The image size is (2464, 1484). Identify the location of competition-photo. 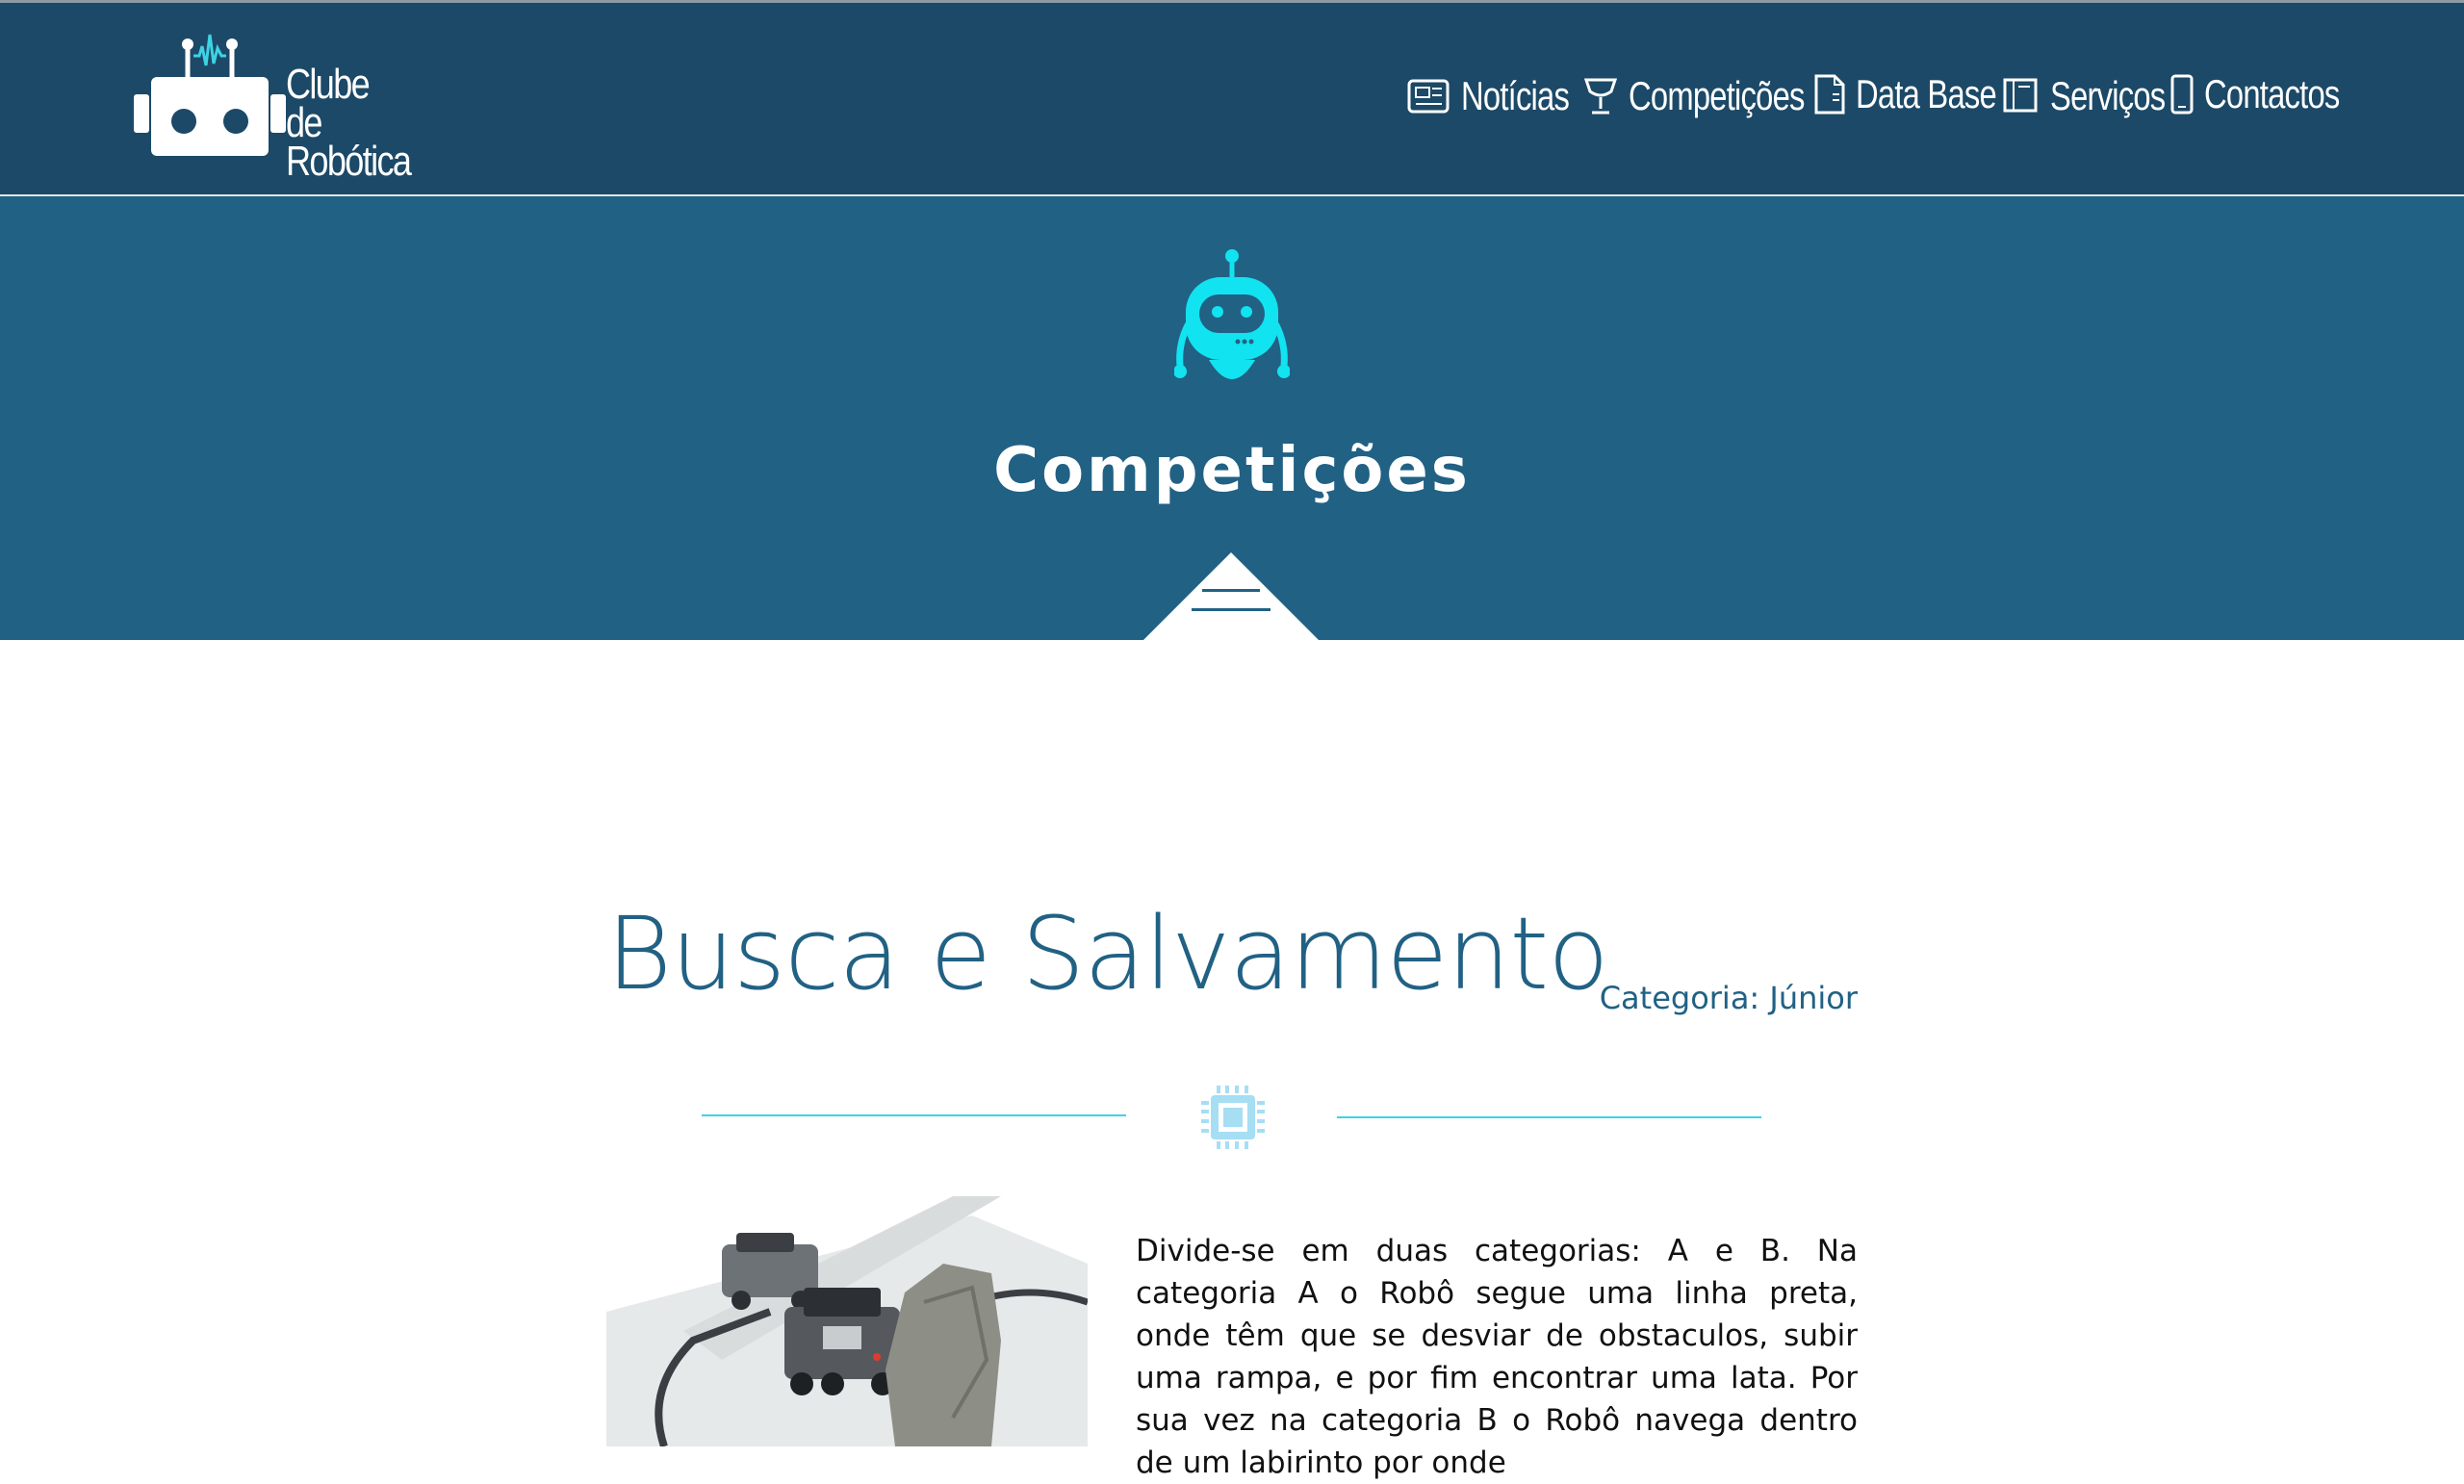
(847, 1321).